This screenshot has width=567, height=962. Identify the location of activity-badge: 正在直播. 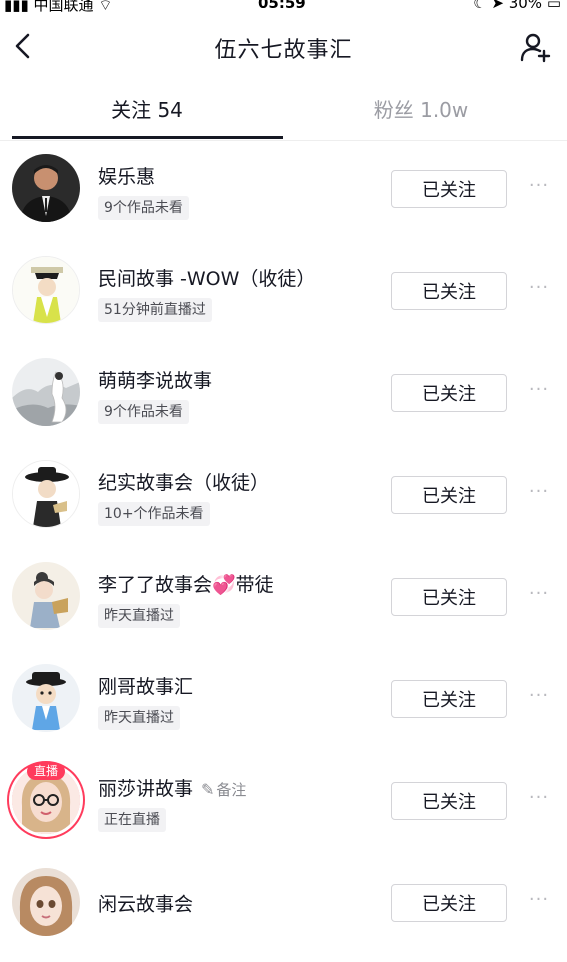
(132, 820).